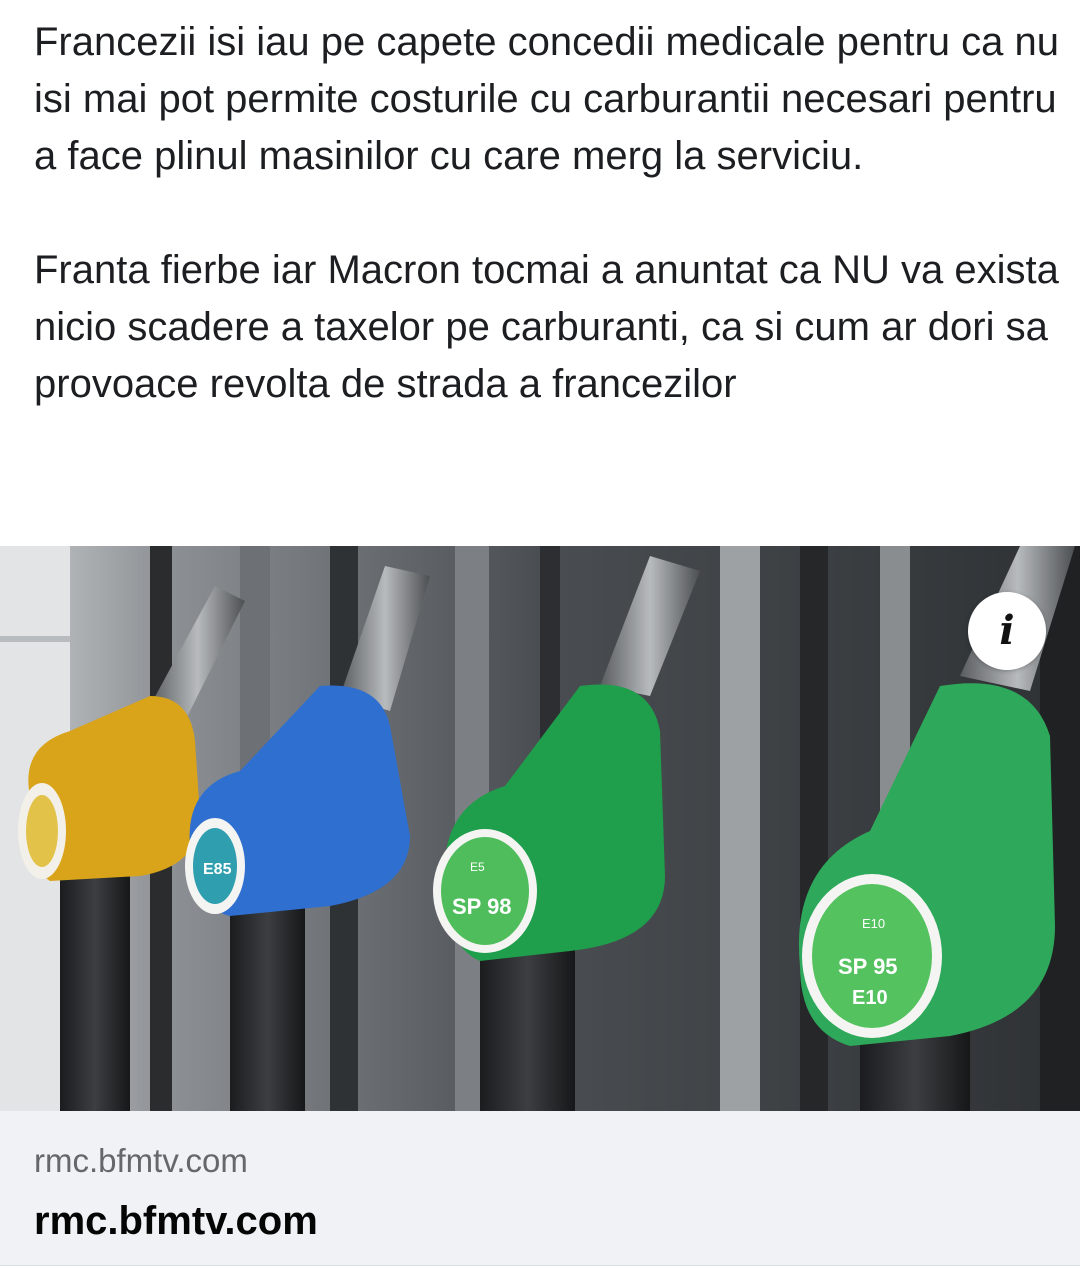  I want to click on link-title: rmc.bfmtv.com, so click(176, 1221).